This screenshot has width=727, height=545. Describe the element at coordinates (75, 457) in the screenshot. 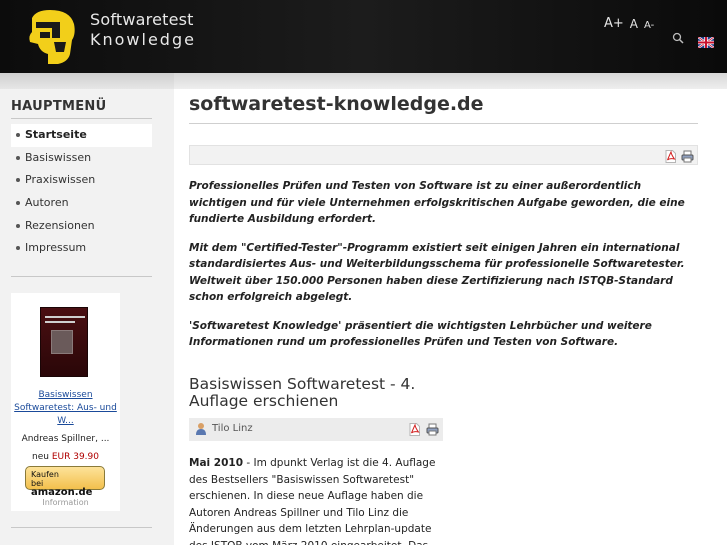

I see `price-value: EUR 39.90` at that location.